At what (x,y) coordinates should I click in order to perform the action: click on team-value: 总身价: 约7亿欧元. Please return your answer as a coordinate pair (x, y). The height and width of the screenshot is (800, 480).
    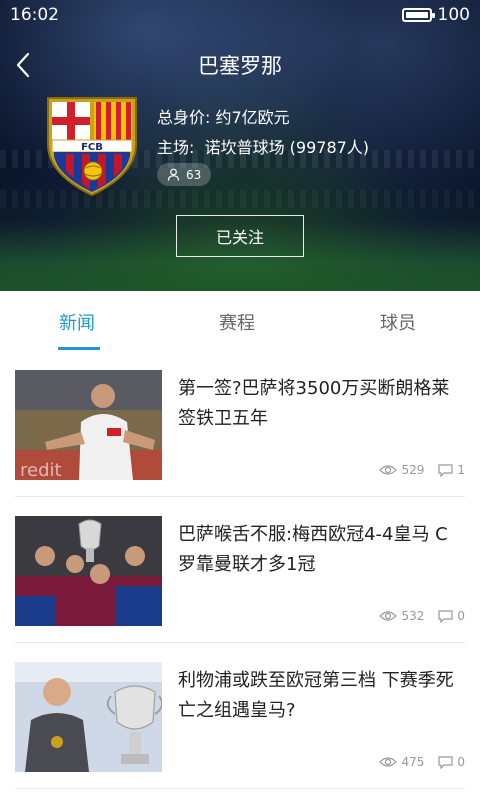
    Looking at the image, I should click on (223, 116).